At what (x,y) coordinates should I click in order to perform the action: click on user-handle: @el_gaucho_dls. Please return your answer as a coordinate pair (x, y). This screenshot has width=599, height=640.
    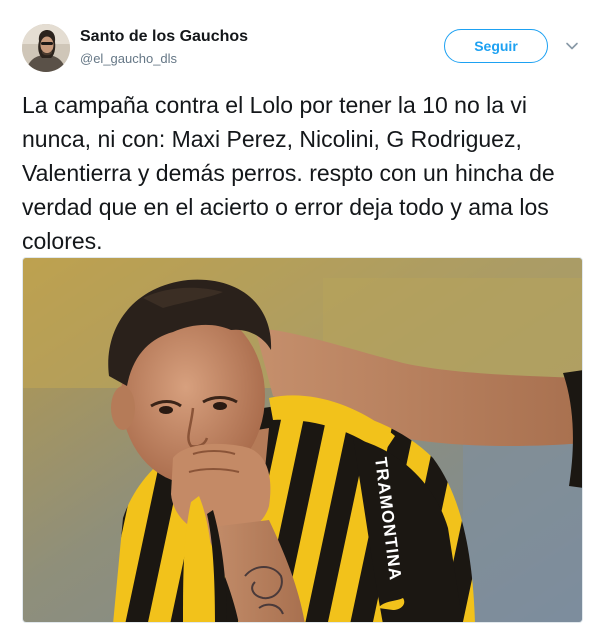
    Looking at the image, I should click on (164, 59).